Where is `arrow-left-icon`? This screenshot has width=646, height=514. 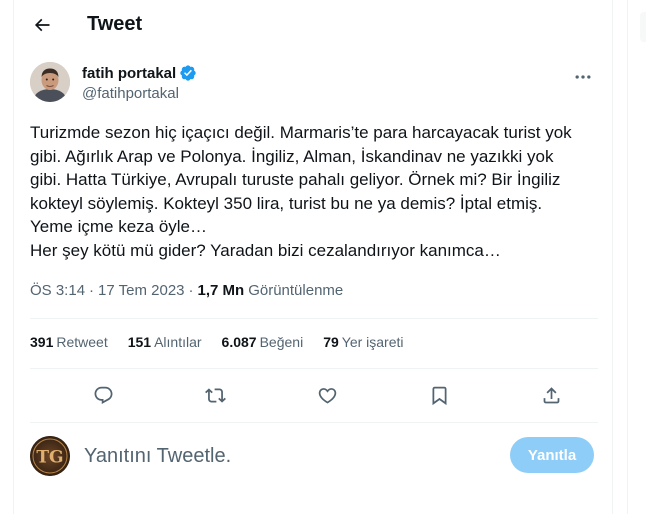
arrow-left-icon is located at coordinates (42, 25).